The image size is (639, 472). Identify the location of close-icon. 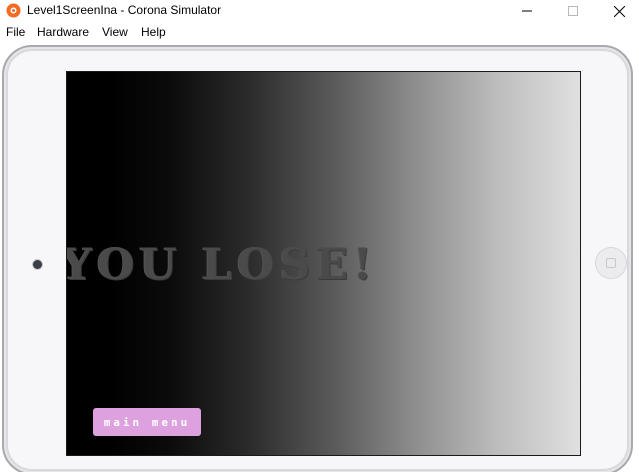
(619, 11).